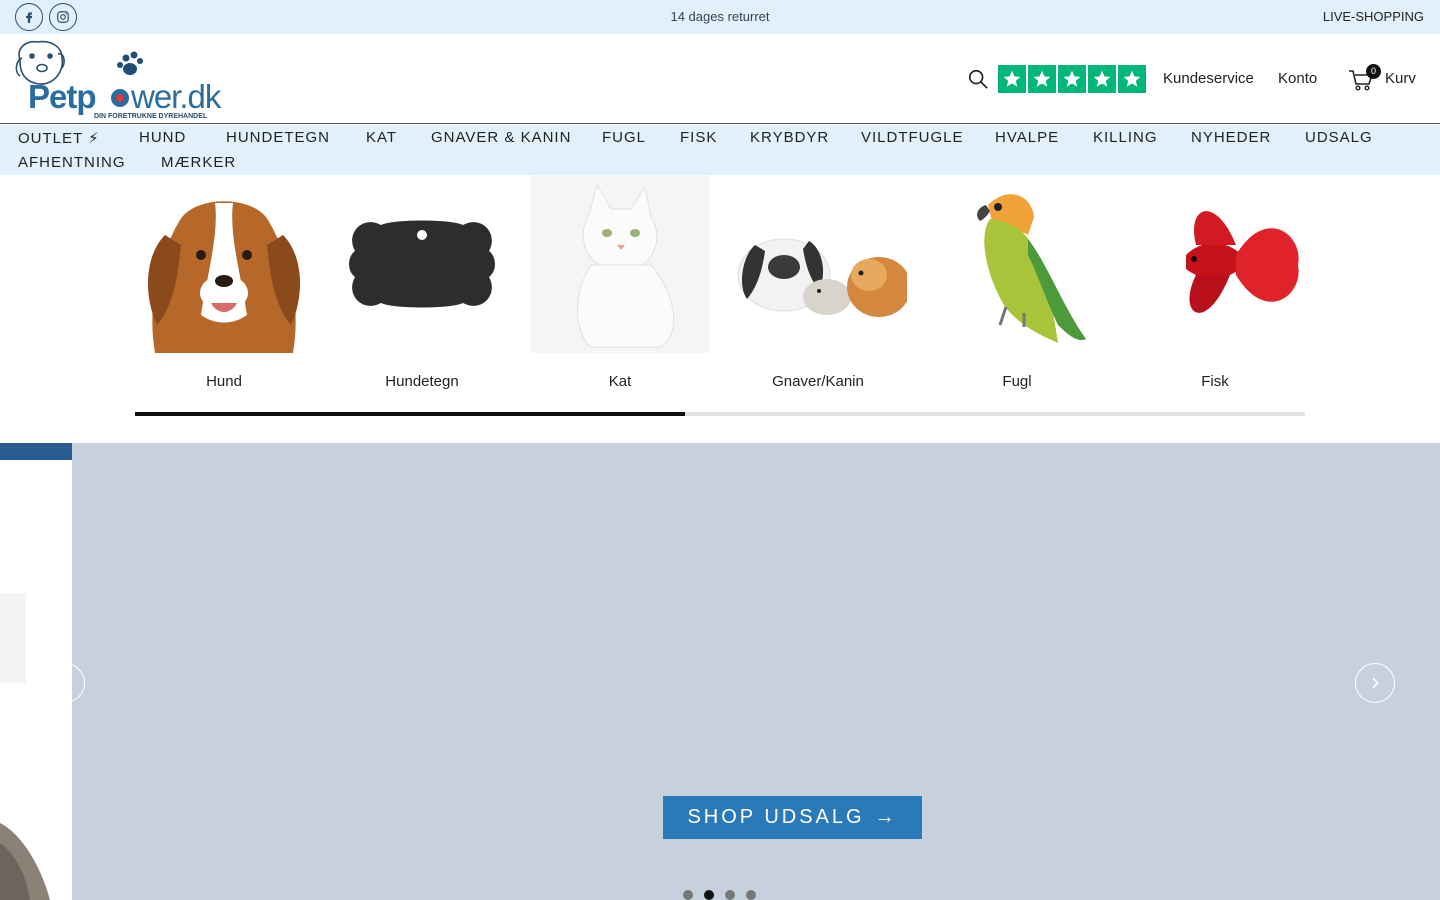 This screenshot has width=1440, height=900. I want to click on category-image-parrot, so click(1017, 264).